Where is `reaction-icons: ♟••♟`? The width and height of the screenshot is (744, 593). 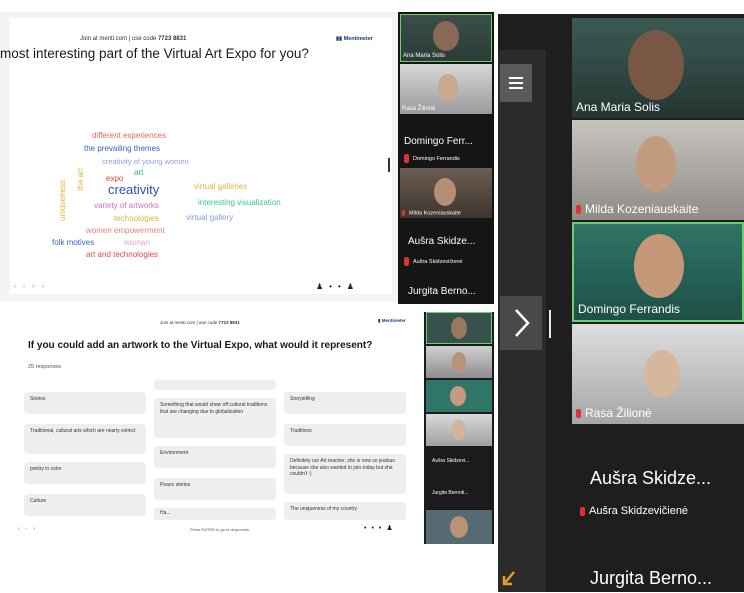
reaction-icons: ♟••♟ is located at coordinates (338, 286).